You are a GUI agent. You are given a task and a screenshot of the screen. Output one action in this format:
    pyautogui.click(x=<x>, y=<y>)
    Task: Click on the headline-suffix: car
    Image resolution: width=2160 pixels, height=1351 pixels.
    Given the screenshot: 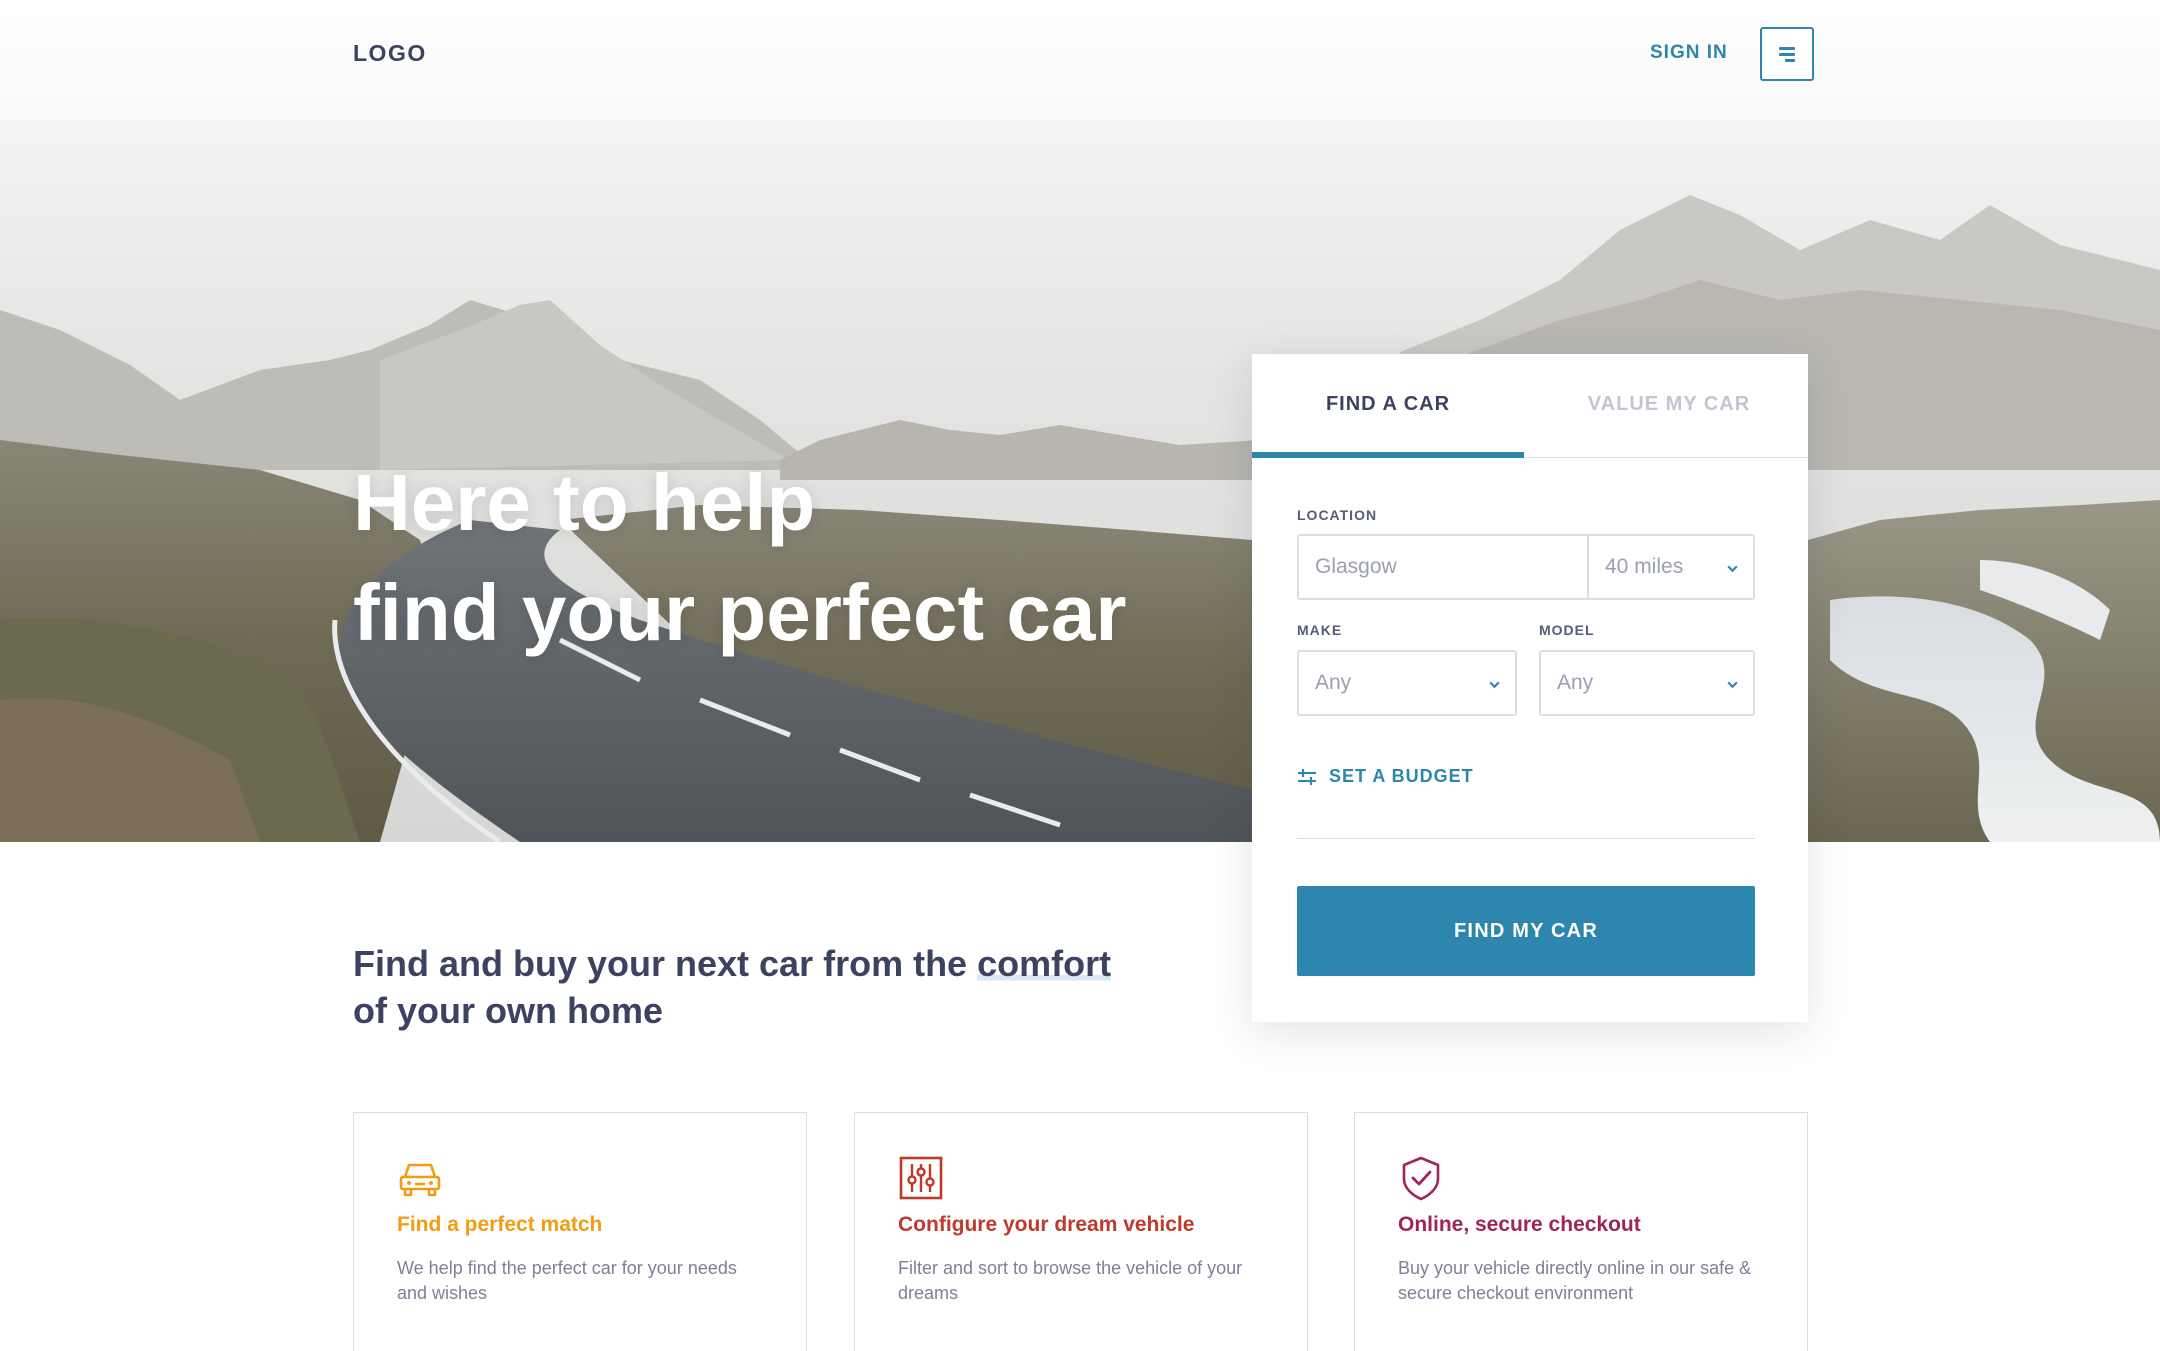 What is the action you would take?
    pyautogui.click(x=1055, y=612)
    